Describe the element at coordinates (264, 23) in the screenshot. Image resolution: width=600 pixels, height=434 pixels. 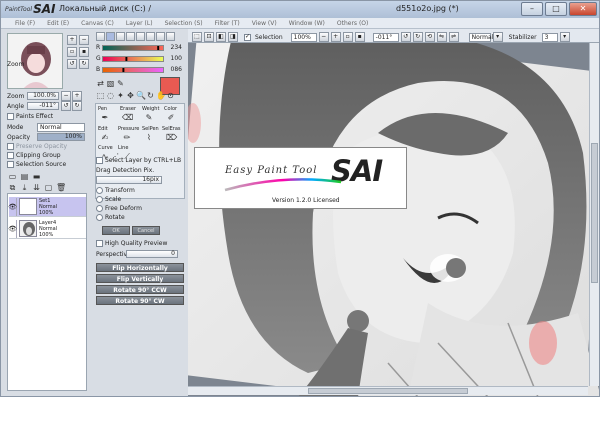
I see `menu-view: View (V)` at that location.